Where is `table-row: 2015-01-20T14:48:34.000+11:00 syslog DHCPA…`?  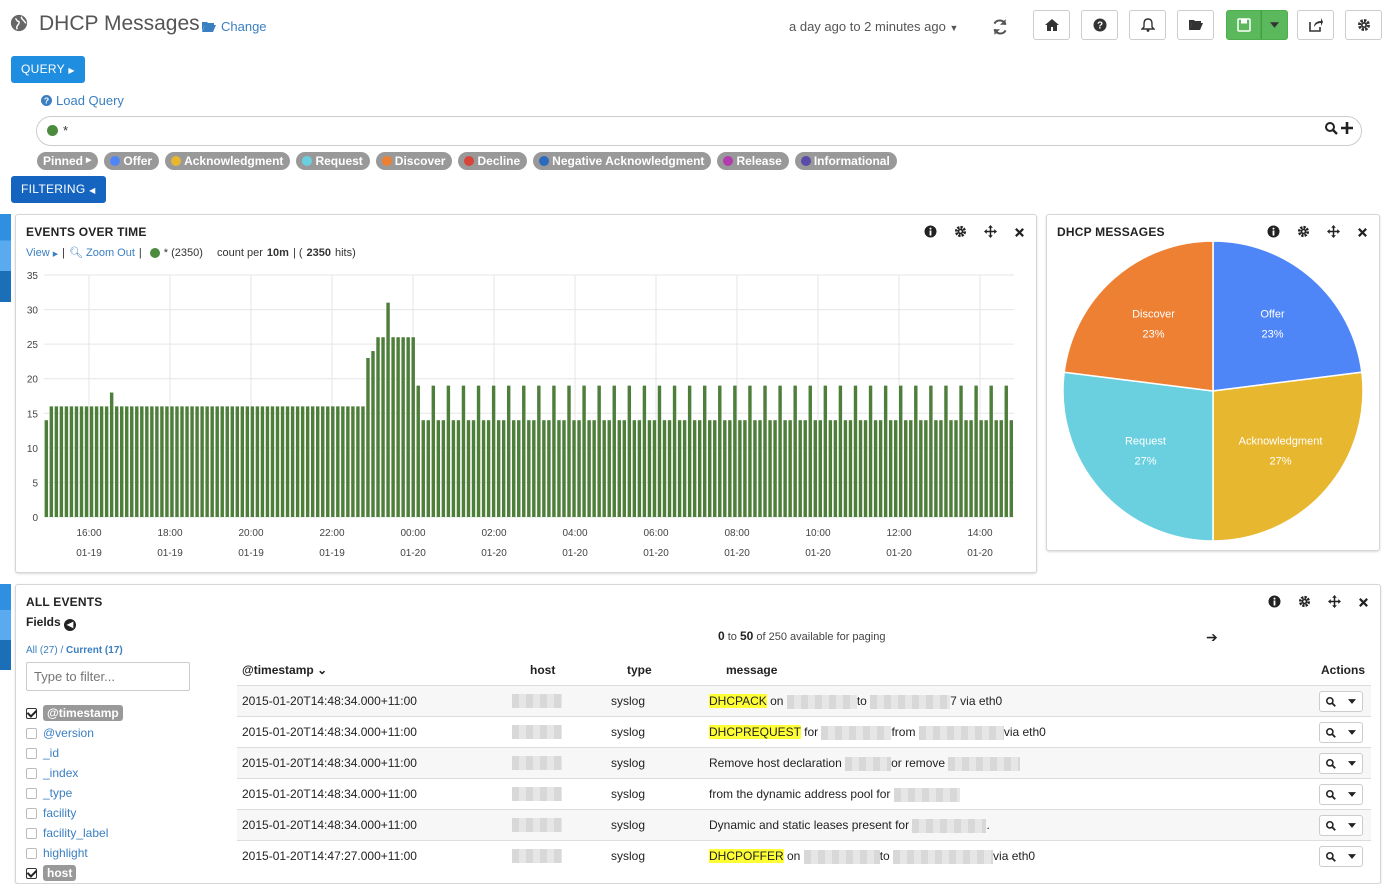 table-row: 2015-01-20T14:48:34.000+11:00 syslog DHCPA… is located at coordinates (804, 700).